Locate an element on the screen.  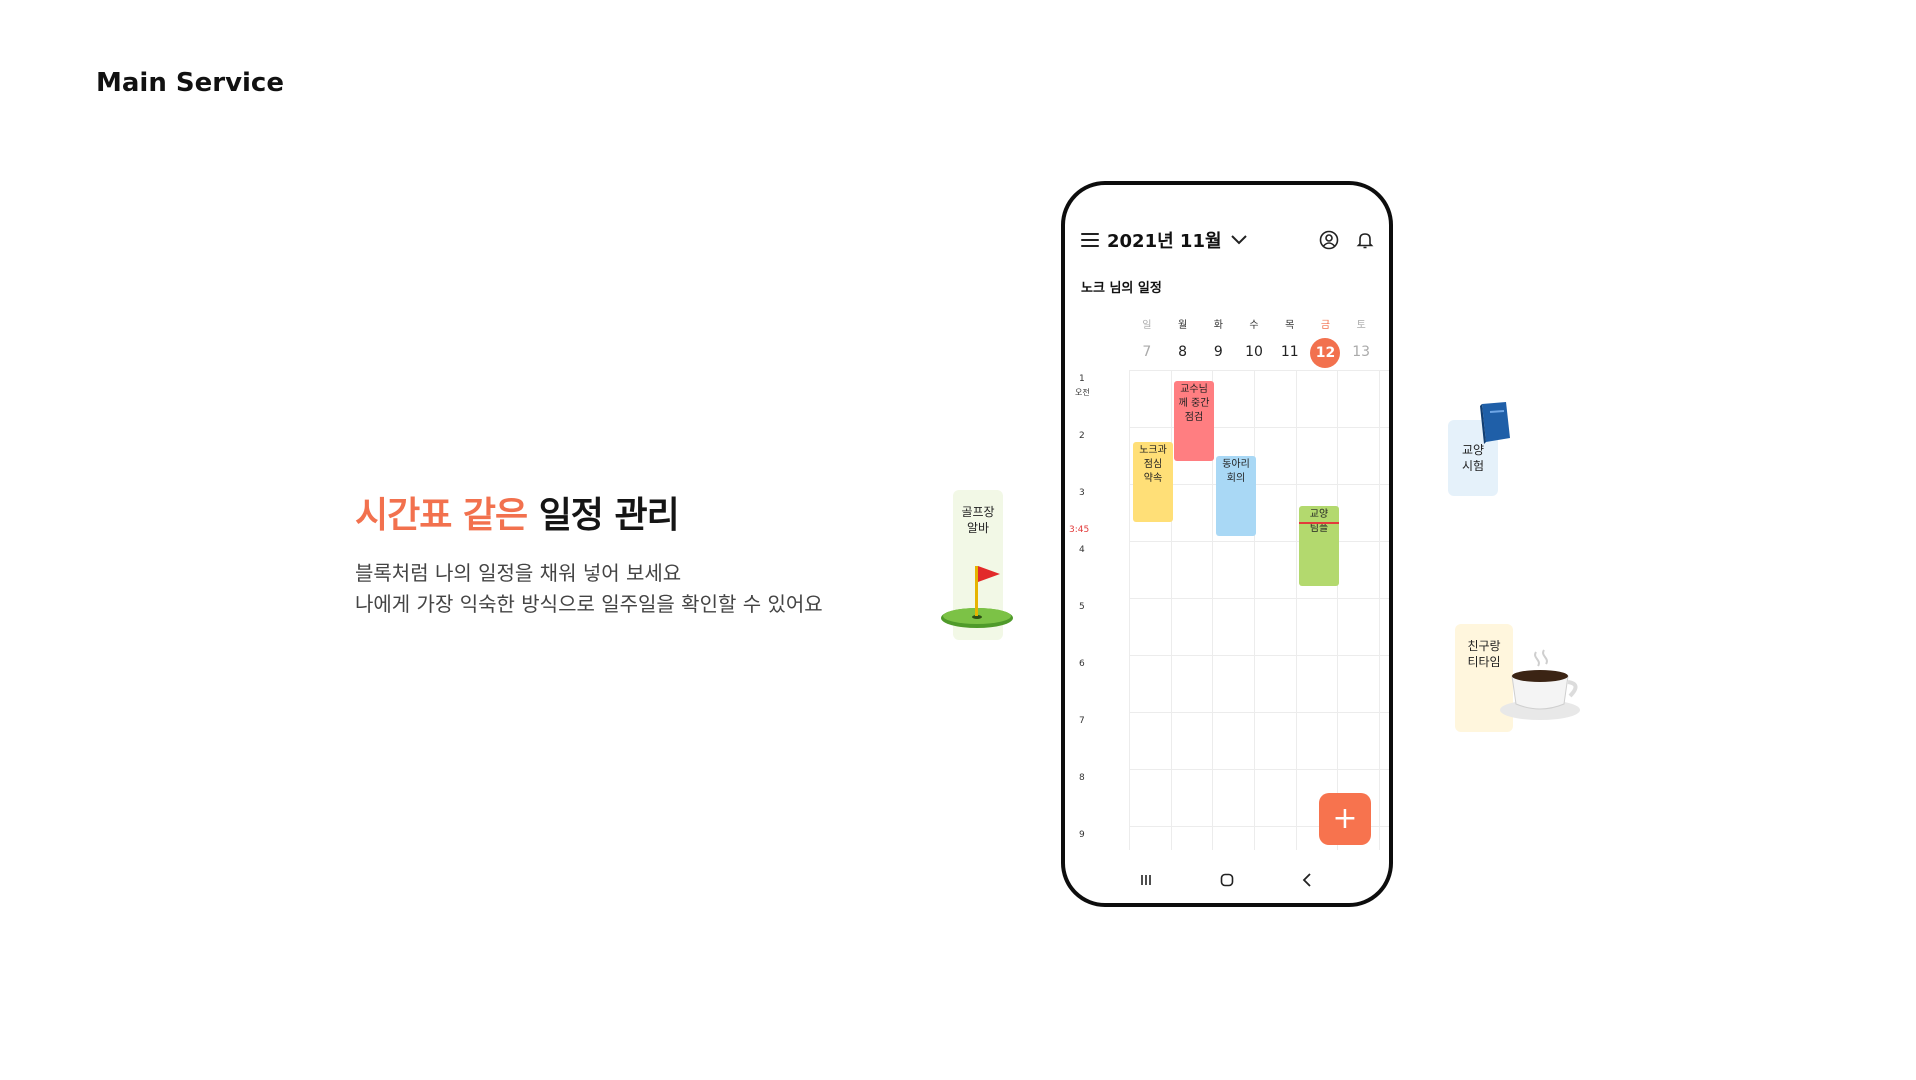
hour-label: 6 is located at coordinates (1082, 664).